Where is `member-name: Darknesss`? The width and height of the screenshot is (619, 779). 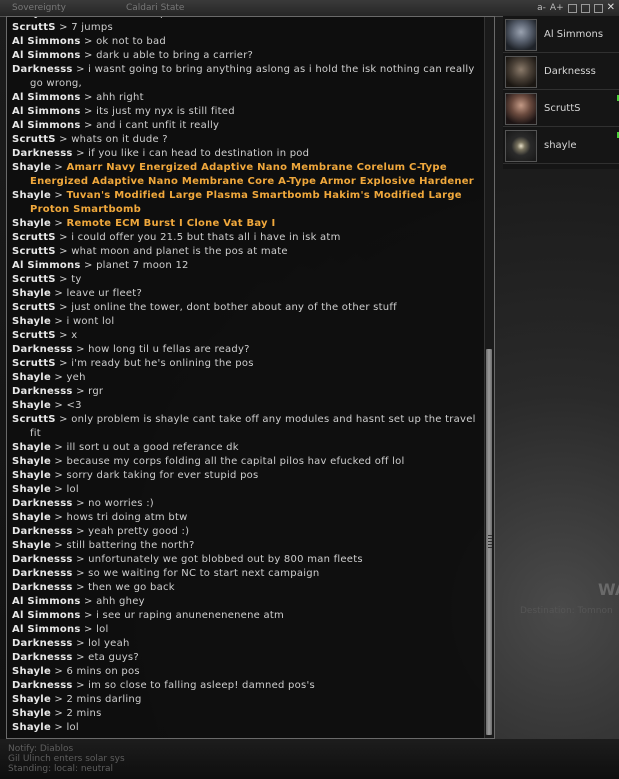
member-name: Darknesss is located at coordinates (570, 72).